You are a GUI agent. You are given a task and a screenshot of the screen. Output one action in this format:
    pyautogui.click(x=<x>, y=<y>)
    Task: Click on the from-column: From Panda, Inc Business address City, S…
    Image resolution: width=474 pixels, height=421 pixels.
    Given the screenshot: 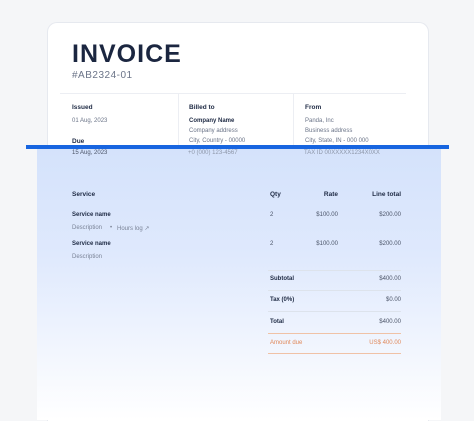 What is the action you would take?
    pyautogui.click(x=349, y=122)
    